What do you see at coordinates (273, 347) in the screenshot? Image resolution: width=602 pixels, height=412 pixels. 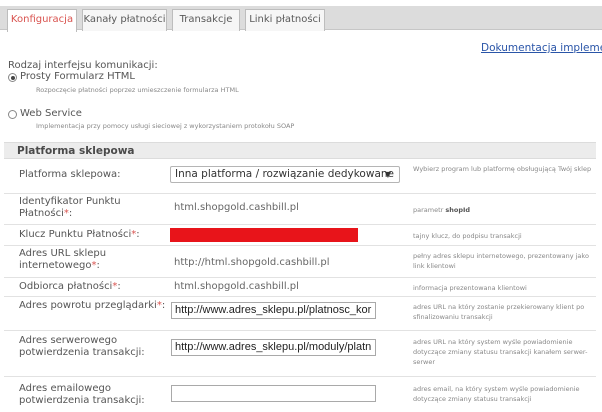 I see `server-url-input: http://www.adres_sklepu.pl/moduly/platn` at bounding box center [273, 347].